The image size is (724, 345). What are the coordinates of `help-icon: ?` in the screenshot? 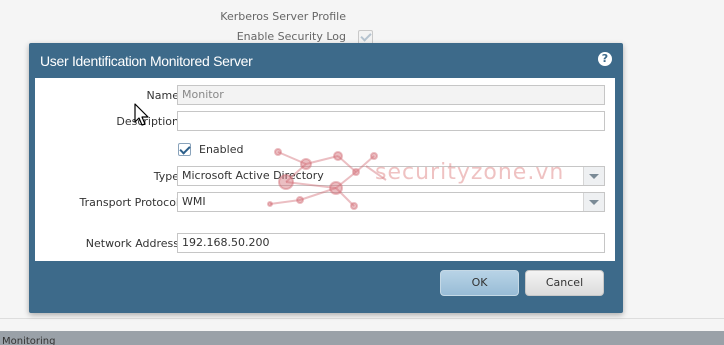 It's located at (605, 59).